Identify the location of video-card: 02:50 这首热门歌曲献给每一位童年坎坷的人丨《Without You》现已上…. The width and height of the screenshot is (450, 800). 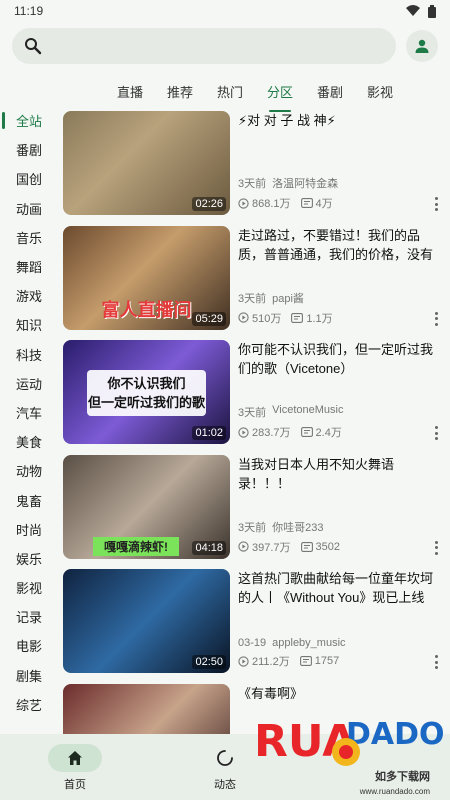
(254, 621).